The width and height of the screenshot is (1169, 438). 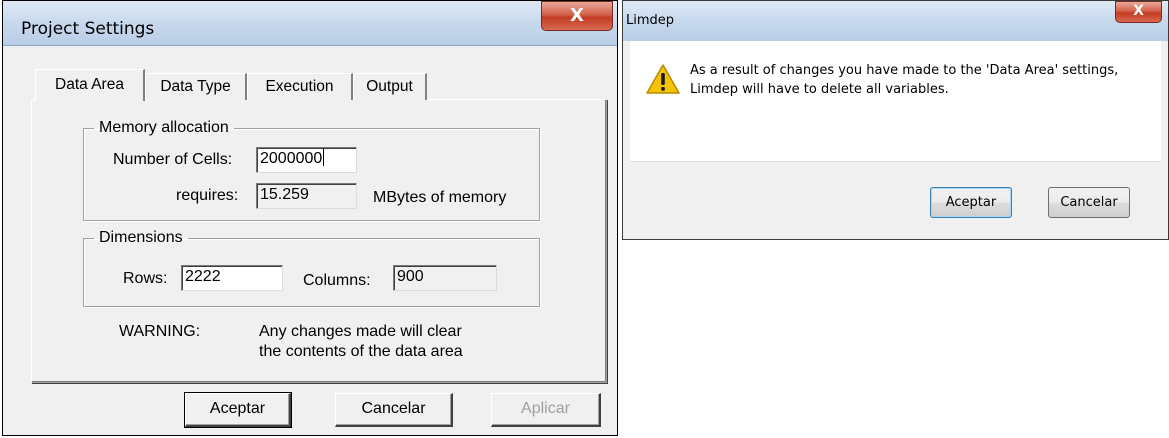 I want to click on dimensions-legend: Dimensions, so click(x=141, y=237).